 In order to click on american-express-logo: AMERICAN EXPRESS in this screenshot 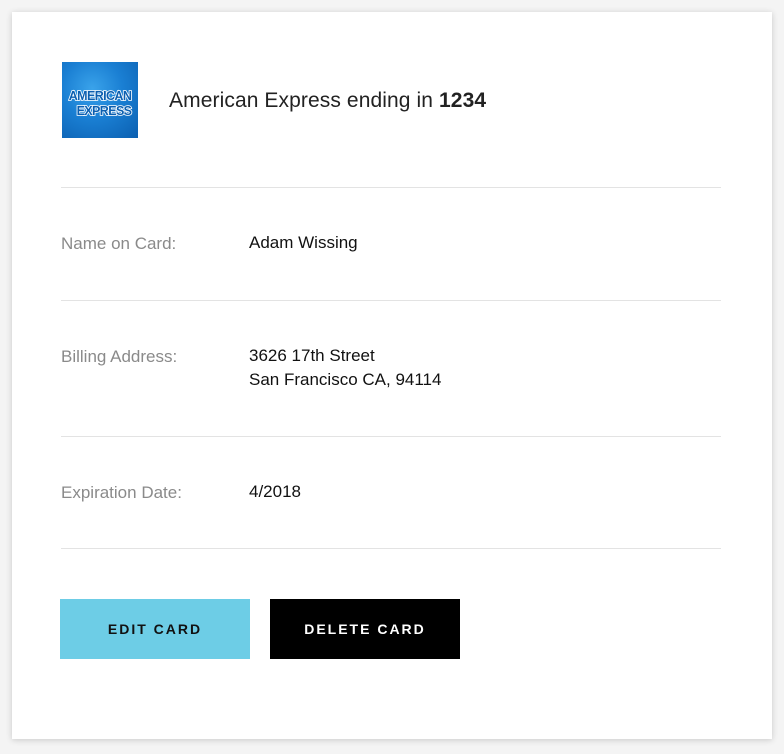, I will do `click(100, 100)`.